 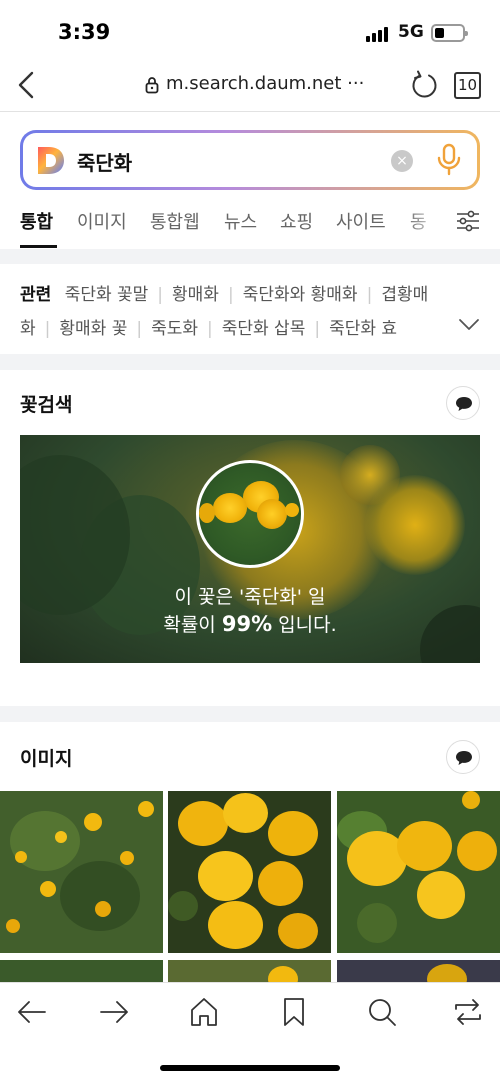 What do you see at coordinates (424, 85) in the screenshot?
I see `reload-icon` at bounding box center [424, 85].